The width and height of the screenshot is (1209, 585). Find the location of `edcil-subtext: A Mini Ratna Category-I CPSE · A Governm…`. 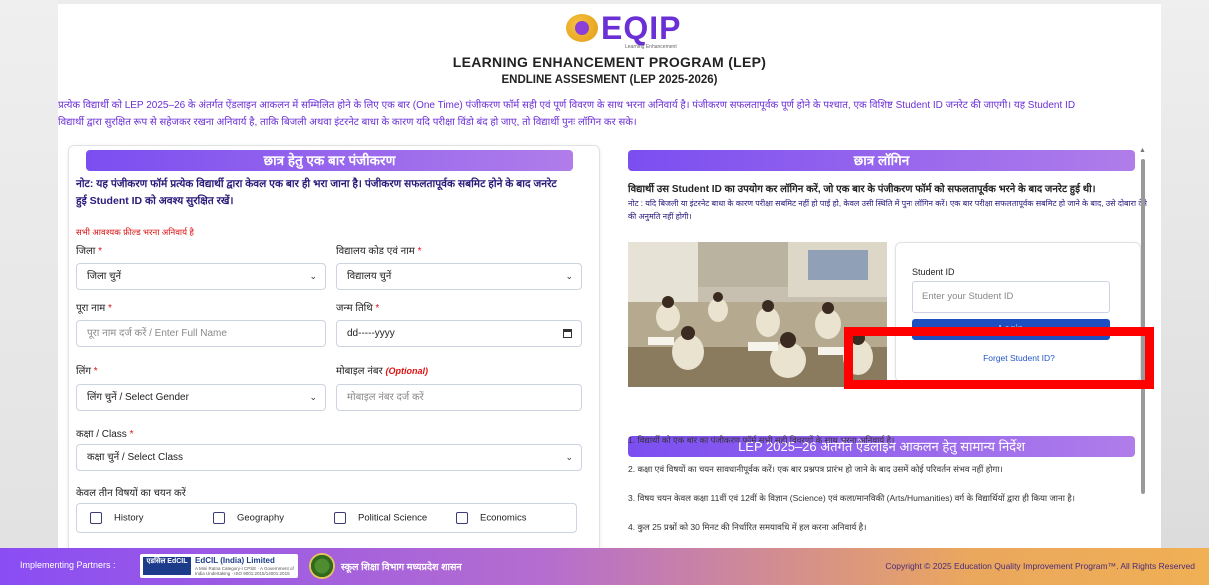

edcil-subtext: A Mini Ratna Category-I CPSE · A Governm… is located at coordinates (244, 571).